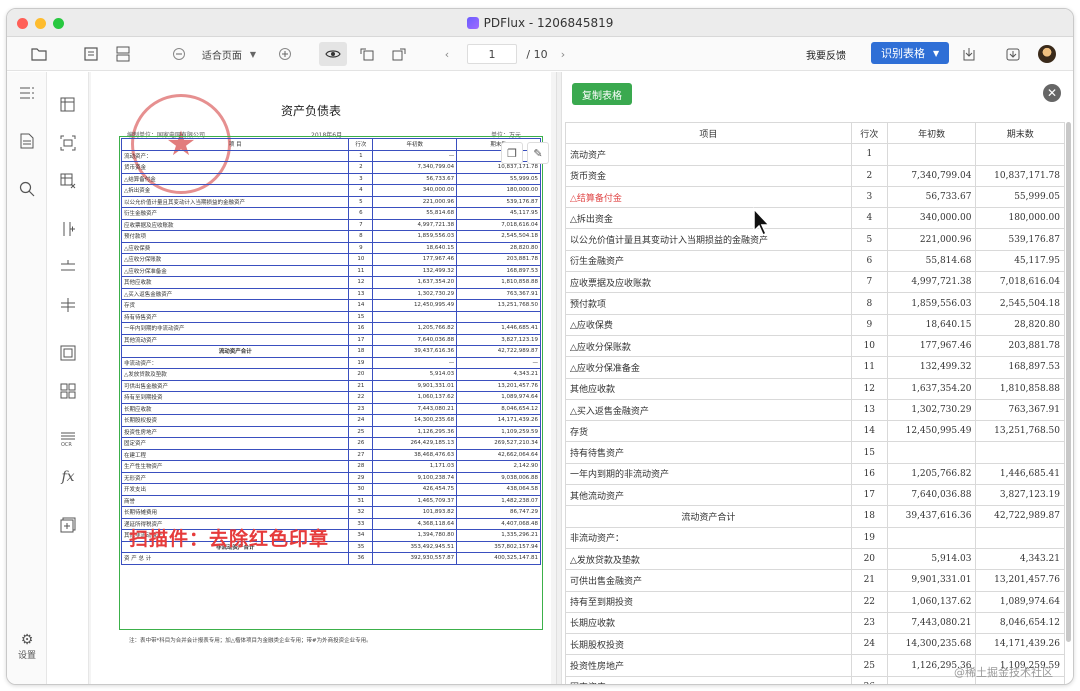 Image resolution: width=1080 pixels, height=691 pixels. I want to click on result-cell-line: 15, so click(869, 452).